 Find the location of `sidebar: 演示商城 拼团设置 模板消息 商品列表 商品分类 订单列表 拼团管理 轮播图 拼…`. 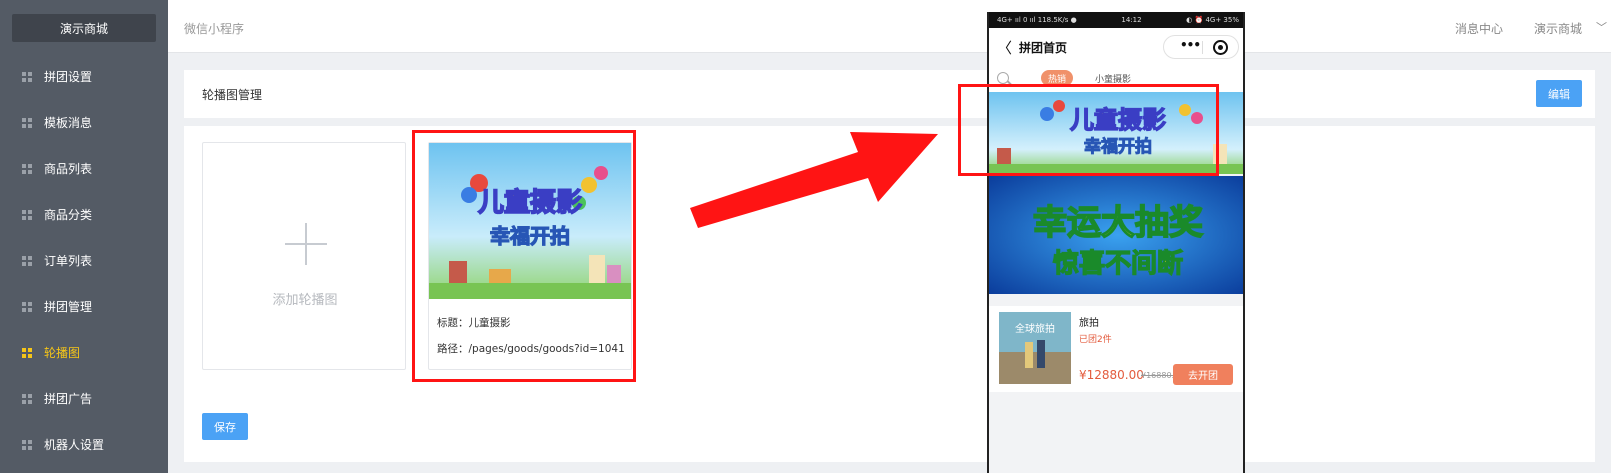

sidebar: 演示商城 拼团设置 模板消息 商品列表 商品分类 订单列表 拼团管理 轮播图 拼… is located at coordinates (84, 236).